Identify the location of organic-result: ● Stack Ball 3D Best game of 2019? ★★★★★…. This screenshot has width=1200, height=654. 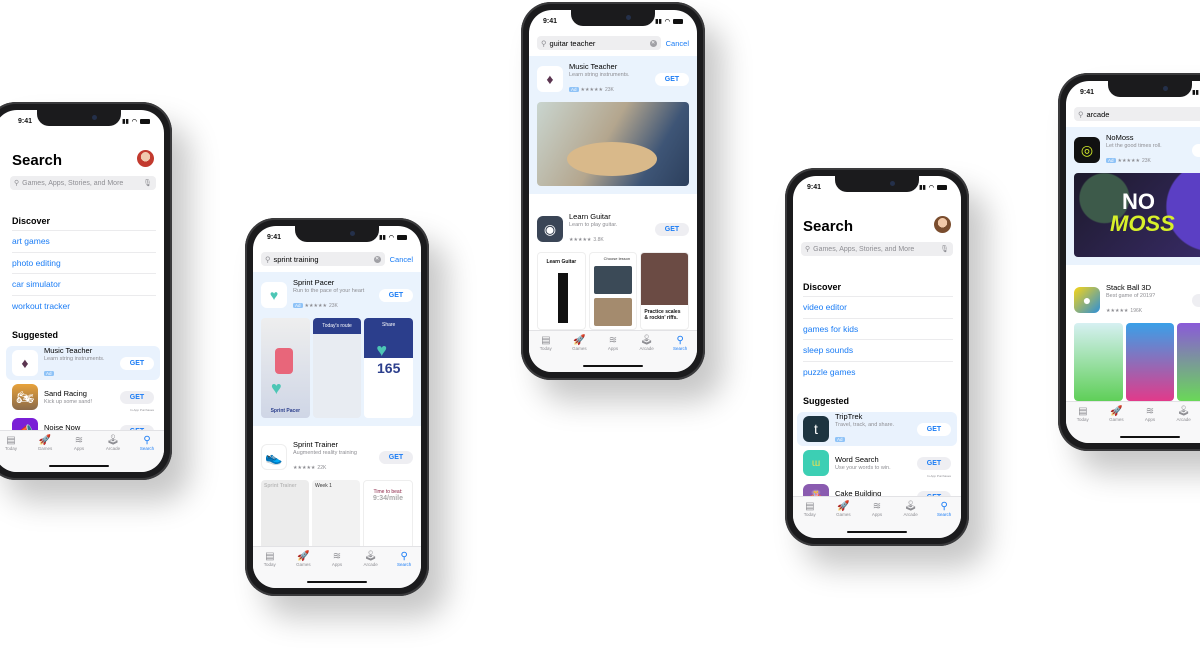
(1133, 343).